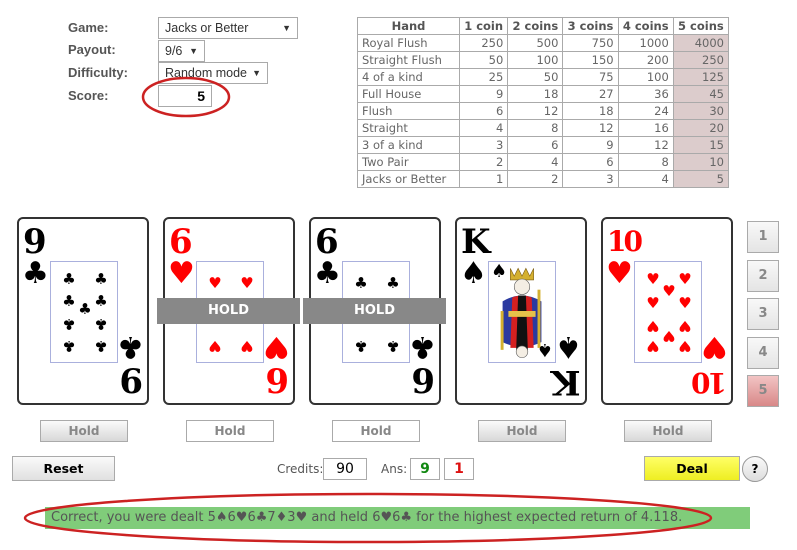 This screenshot has height=550, width=797. What do you see at coordinates (645, 128) in the screenshot?
I see `payout-cell: 16` at bounding box center [645, 128].